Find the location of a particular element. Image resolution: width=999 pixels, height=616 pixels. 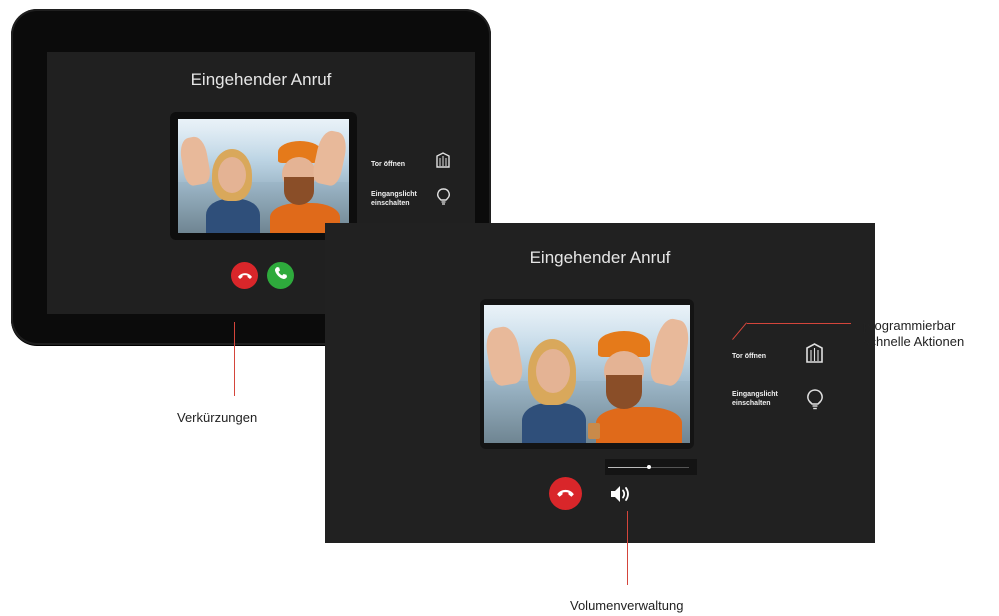

volume-handle is located at coordinates (649, 467).